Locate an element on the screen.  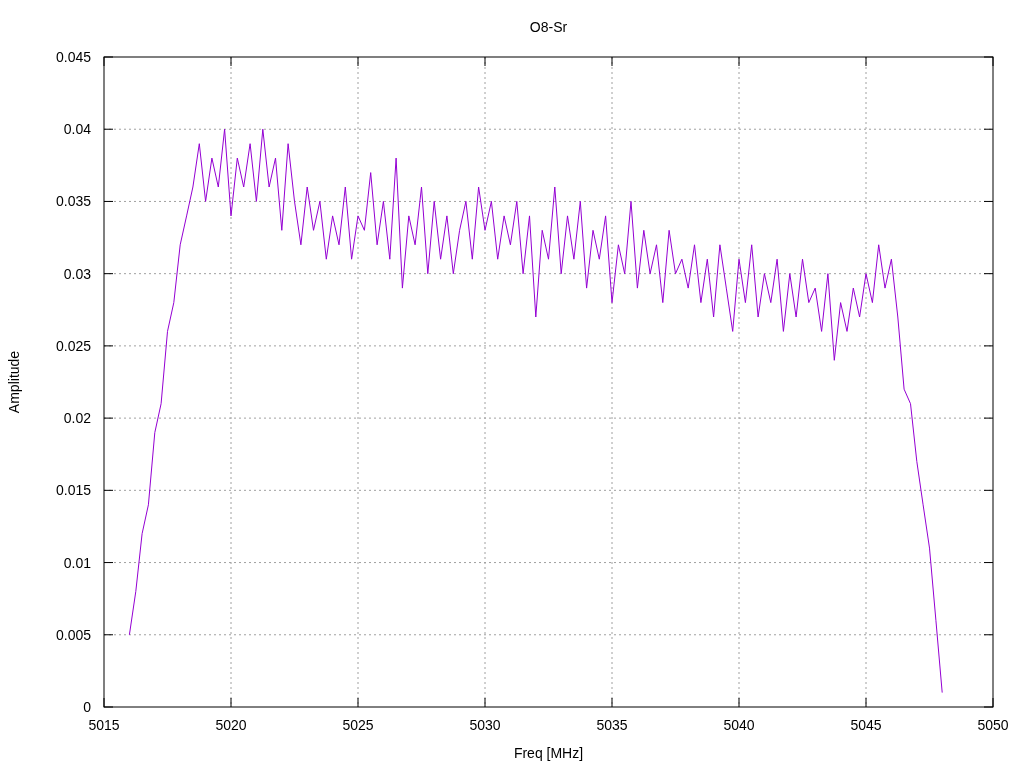
tick-label: 5045 is located at coordinates (866, 725).